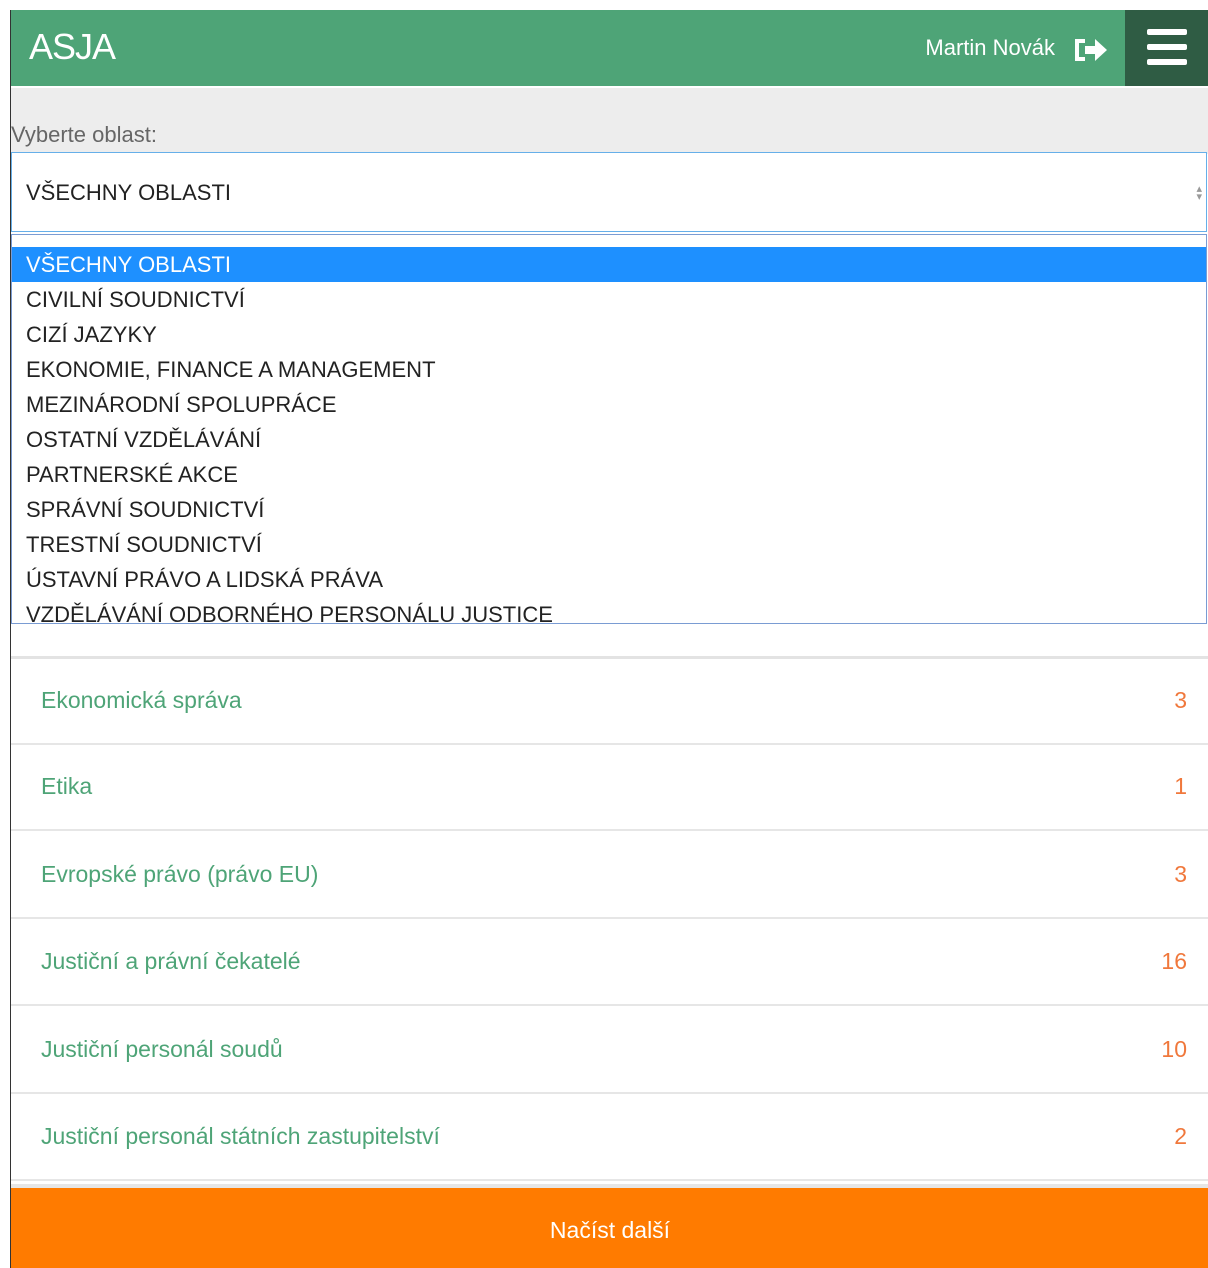  What do you see at coordinates (141, 700) in the screenshot?
I see `topic-label: Ekonomická správa` at bounding box center [141, 700].